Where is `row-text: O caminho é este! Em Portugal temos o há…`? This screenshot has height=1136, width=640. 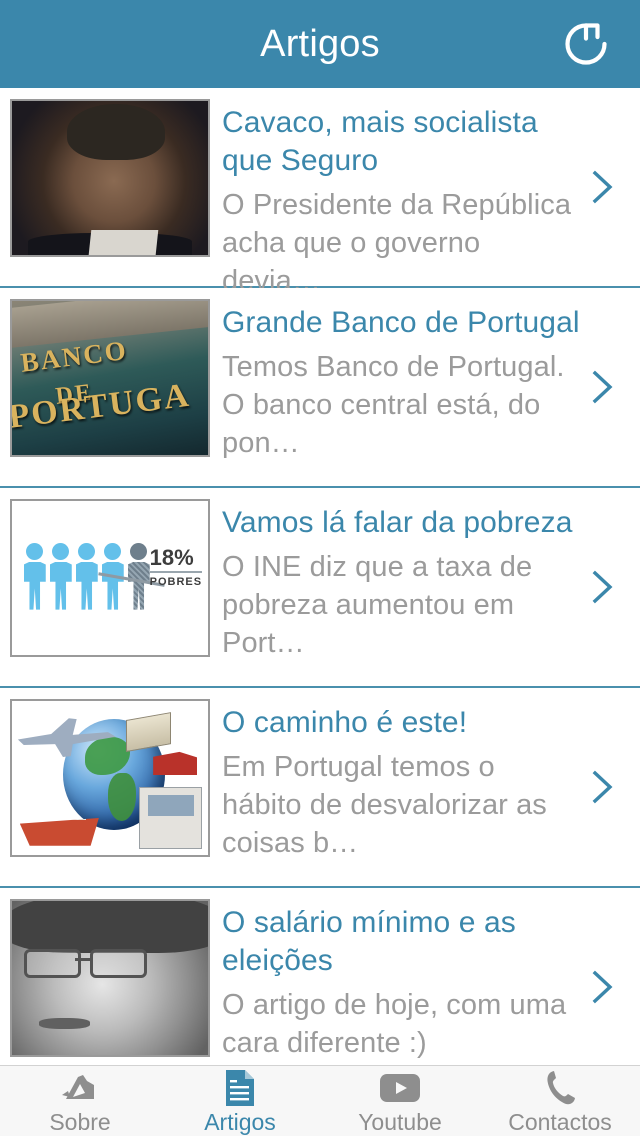
row-text: O caminho é este! Em Portugal temos o há… is located at coordinates (420, 775).